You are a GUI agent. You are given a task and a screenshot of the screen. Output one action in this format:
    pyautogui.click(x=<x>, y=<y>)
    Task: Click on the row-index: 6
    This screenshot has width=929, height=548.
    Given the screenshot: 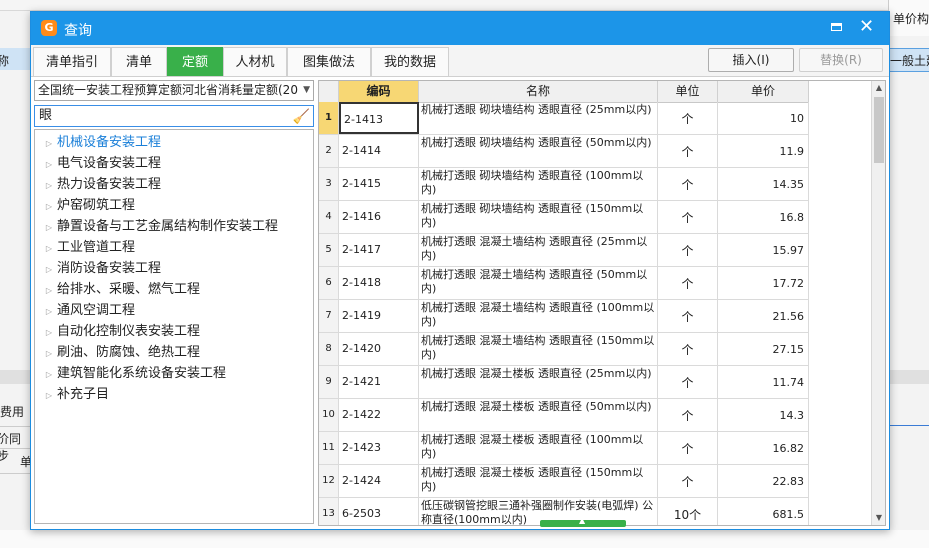 What is the action you would take?
    pyautogui.click(x=329, y=283)
    